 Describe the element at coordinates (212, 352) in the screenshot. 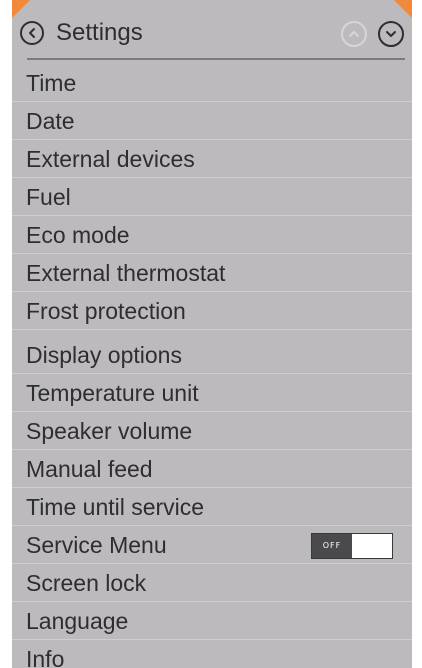

I see `menu-item-display-options: Display options` at that location.